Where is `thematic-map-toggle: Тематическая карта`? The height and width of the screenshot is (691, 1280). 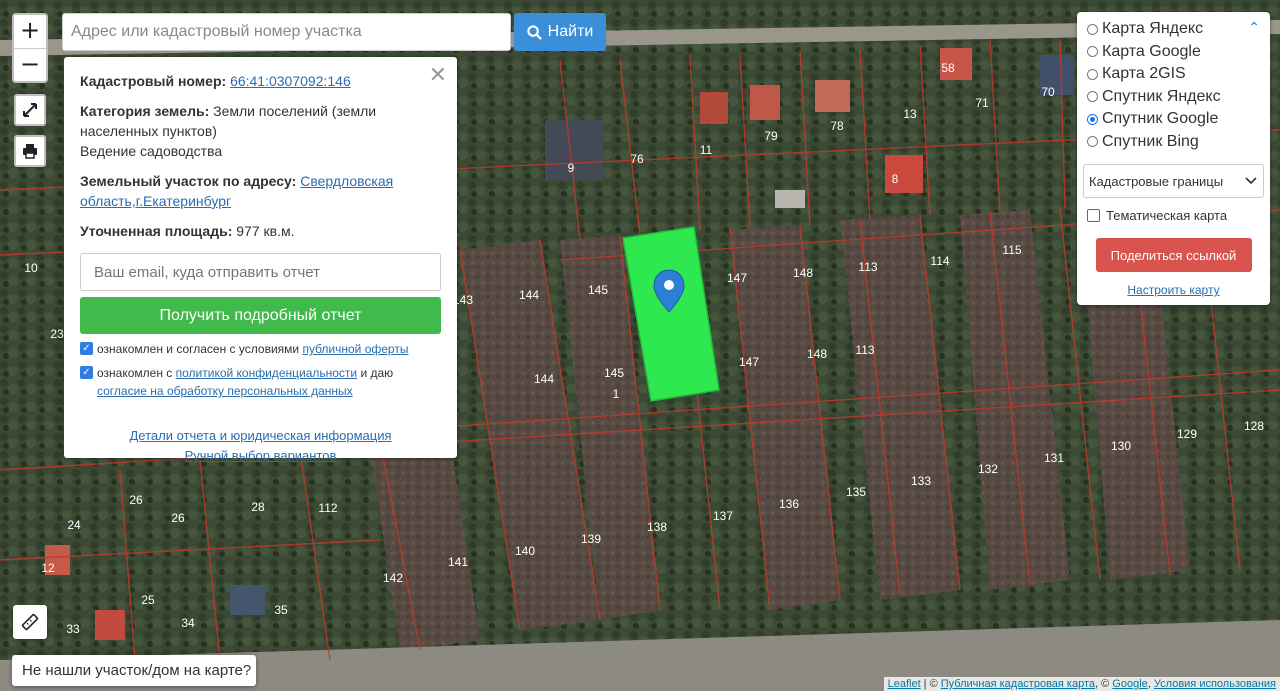
thematic-map-toggle: Тематическая карта is located at coordinates (1173, 215).